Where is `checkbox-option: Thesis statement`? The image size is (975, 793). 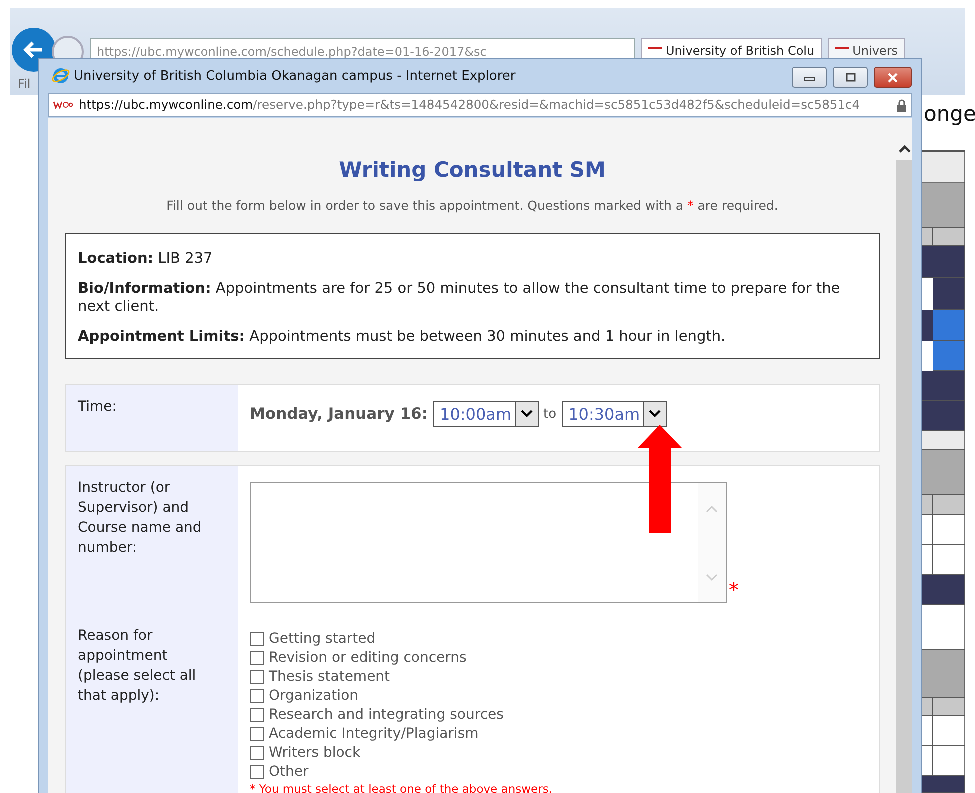 checkbox-option: Thesis statement is located at coordinates (558, 676).